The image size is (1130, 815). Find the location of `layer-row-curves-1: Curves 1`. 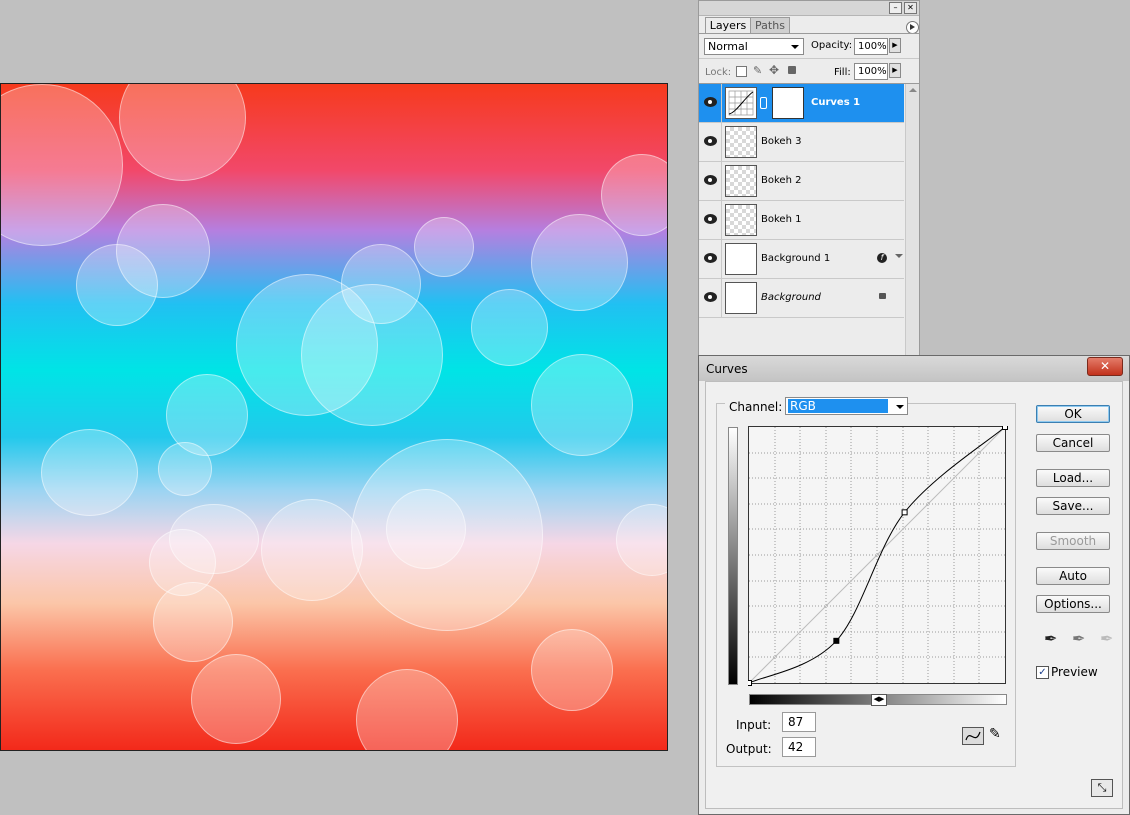

layer-row-curves-1: Curves 1 is located at coordinates (801, 103).